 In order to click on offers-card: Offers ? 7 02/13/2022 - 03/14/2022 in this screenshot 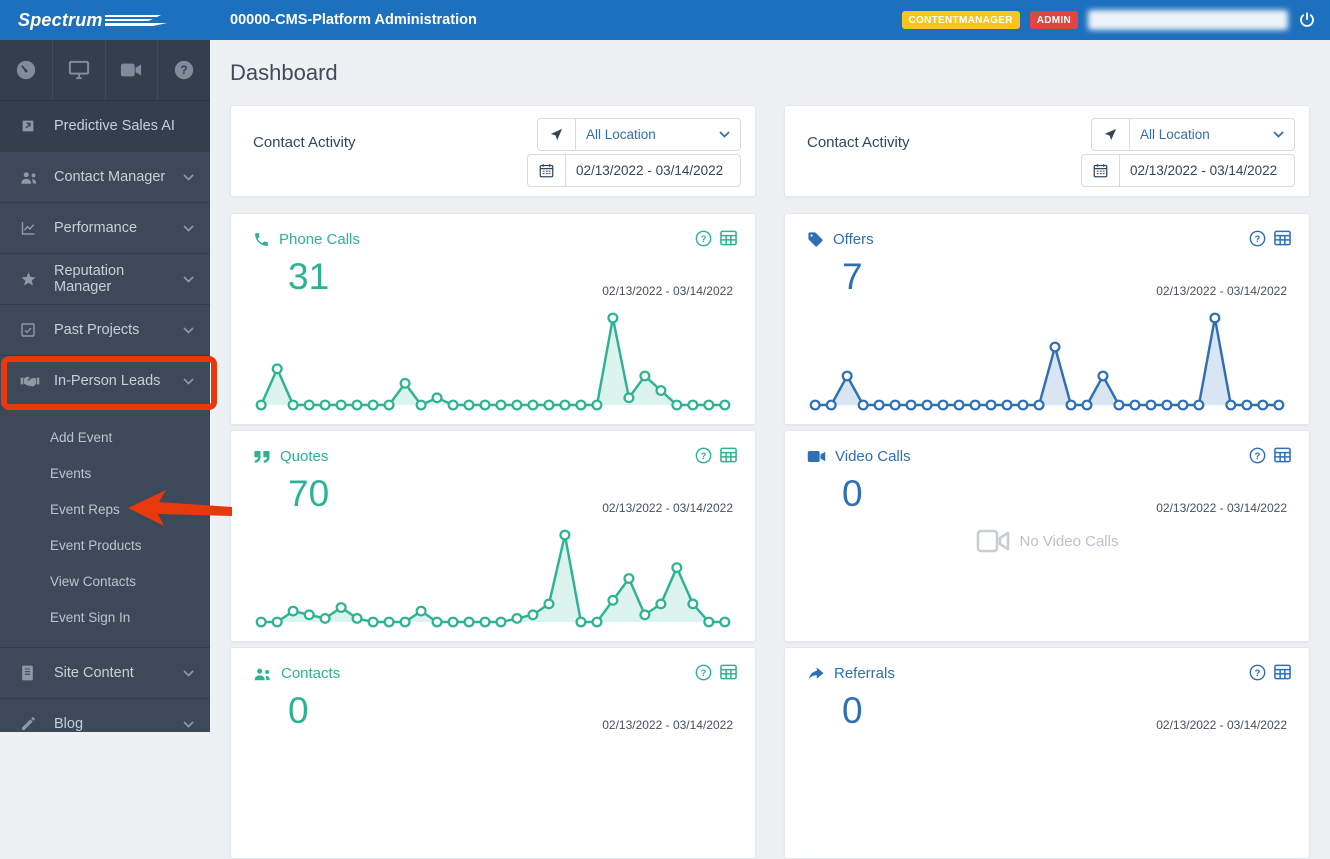, I will do `click(1047, 319)`.